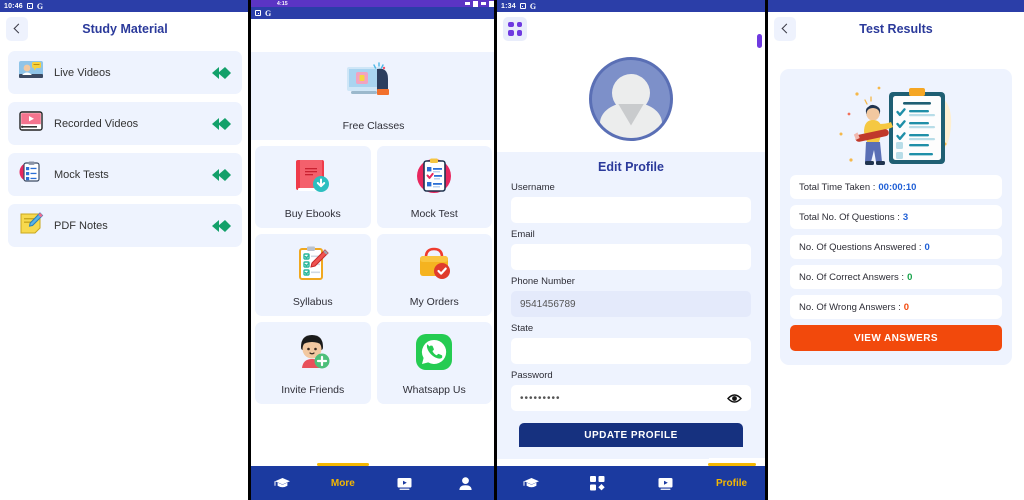  What do you see at coordinates (31, 225) in the screenshot?
I see `pdf-notes-icon` at bounding box center [31, 225].